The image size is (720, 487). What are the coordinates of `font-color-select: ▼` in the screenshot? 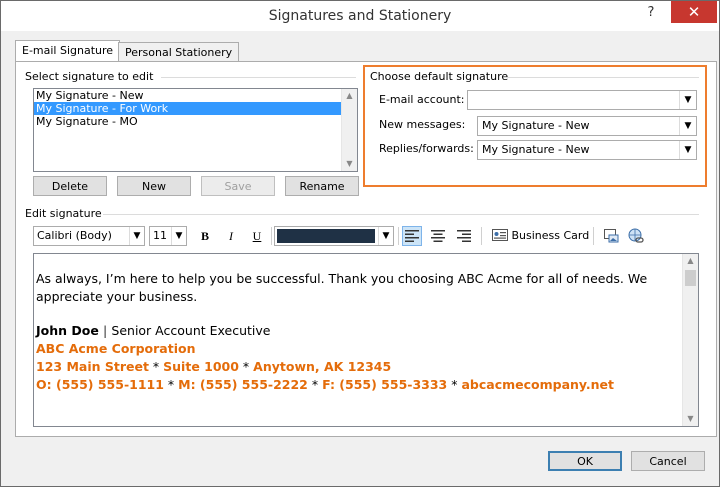 It's located at (334, 236).